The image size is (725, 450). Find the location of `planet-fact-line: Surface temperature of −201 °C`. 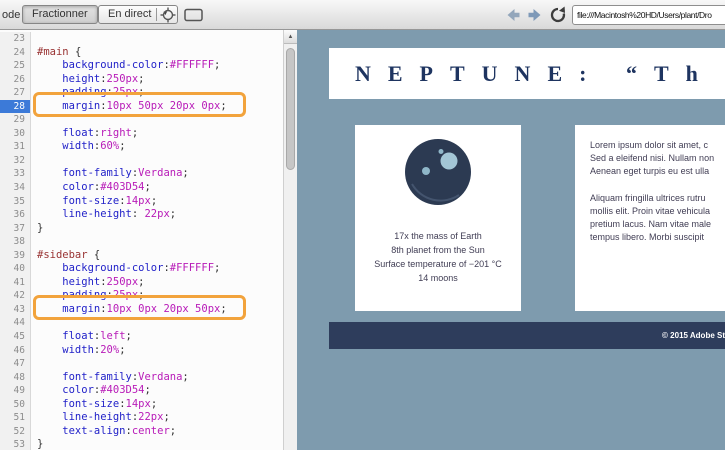

planet-fact-line: Surface temperature of −201 °C is located at coordinates (438, 264).